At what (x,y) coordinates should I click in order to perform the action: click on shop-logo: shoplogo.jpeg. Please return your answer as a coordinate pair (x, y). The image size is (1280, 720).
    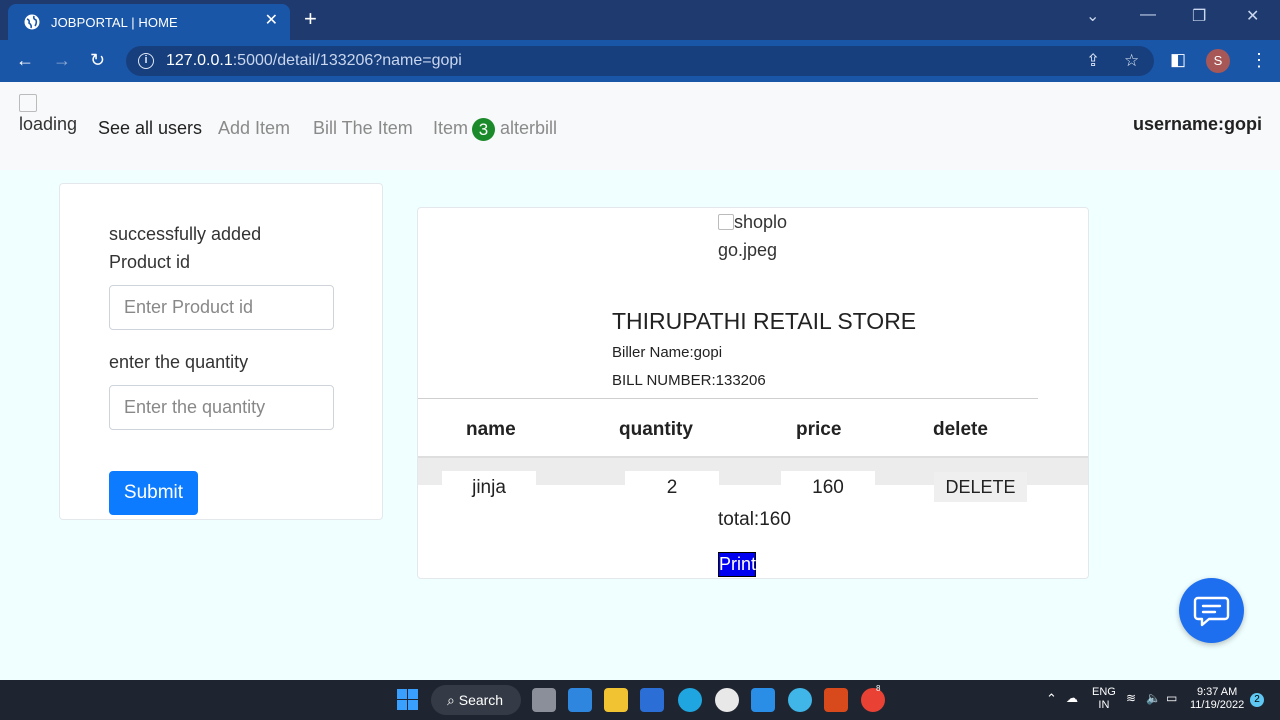
    Looking at the image, I should click on (753, 236).